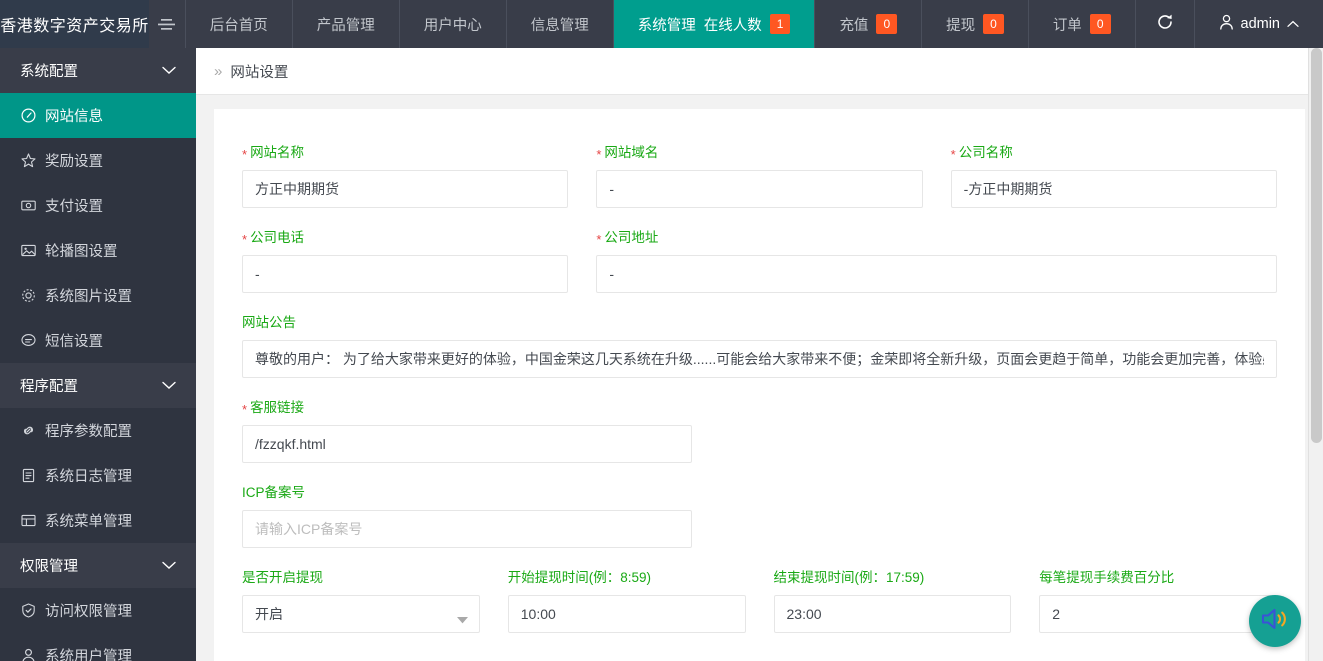 The height and width of the screenshot is (661, 1323). Describe the element at coordinates (98, 430) in the screenshot. I see `sidebar-item-program-params: 程序参数配置` at that location.